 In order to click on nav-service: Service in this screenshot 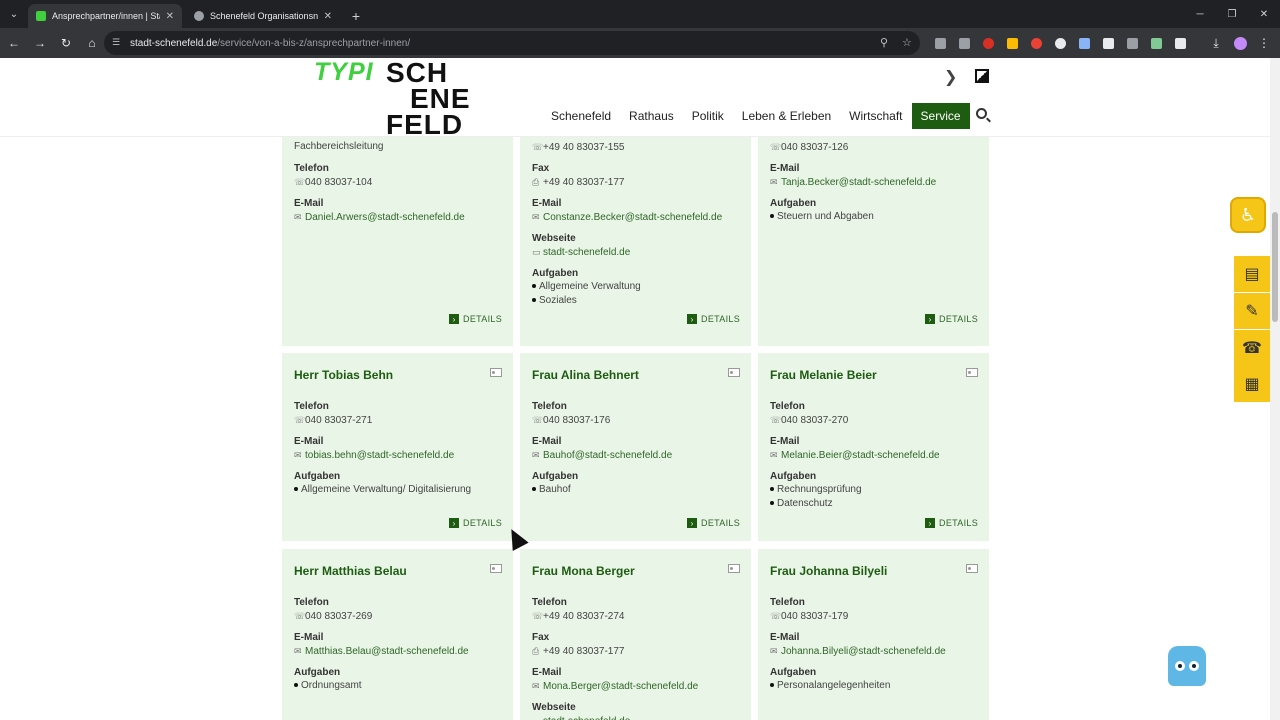, I will do `click(940, 116)`.